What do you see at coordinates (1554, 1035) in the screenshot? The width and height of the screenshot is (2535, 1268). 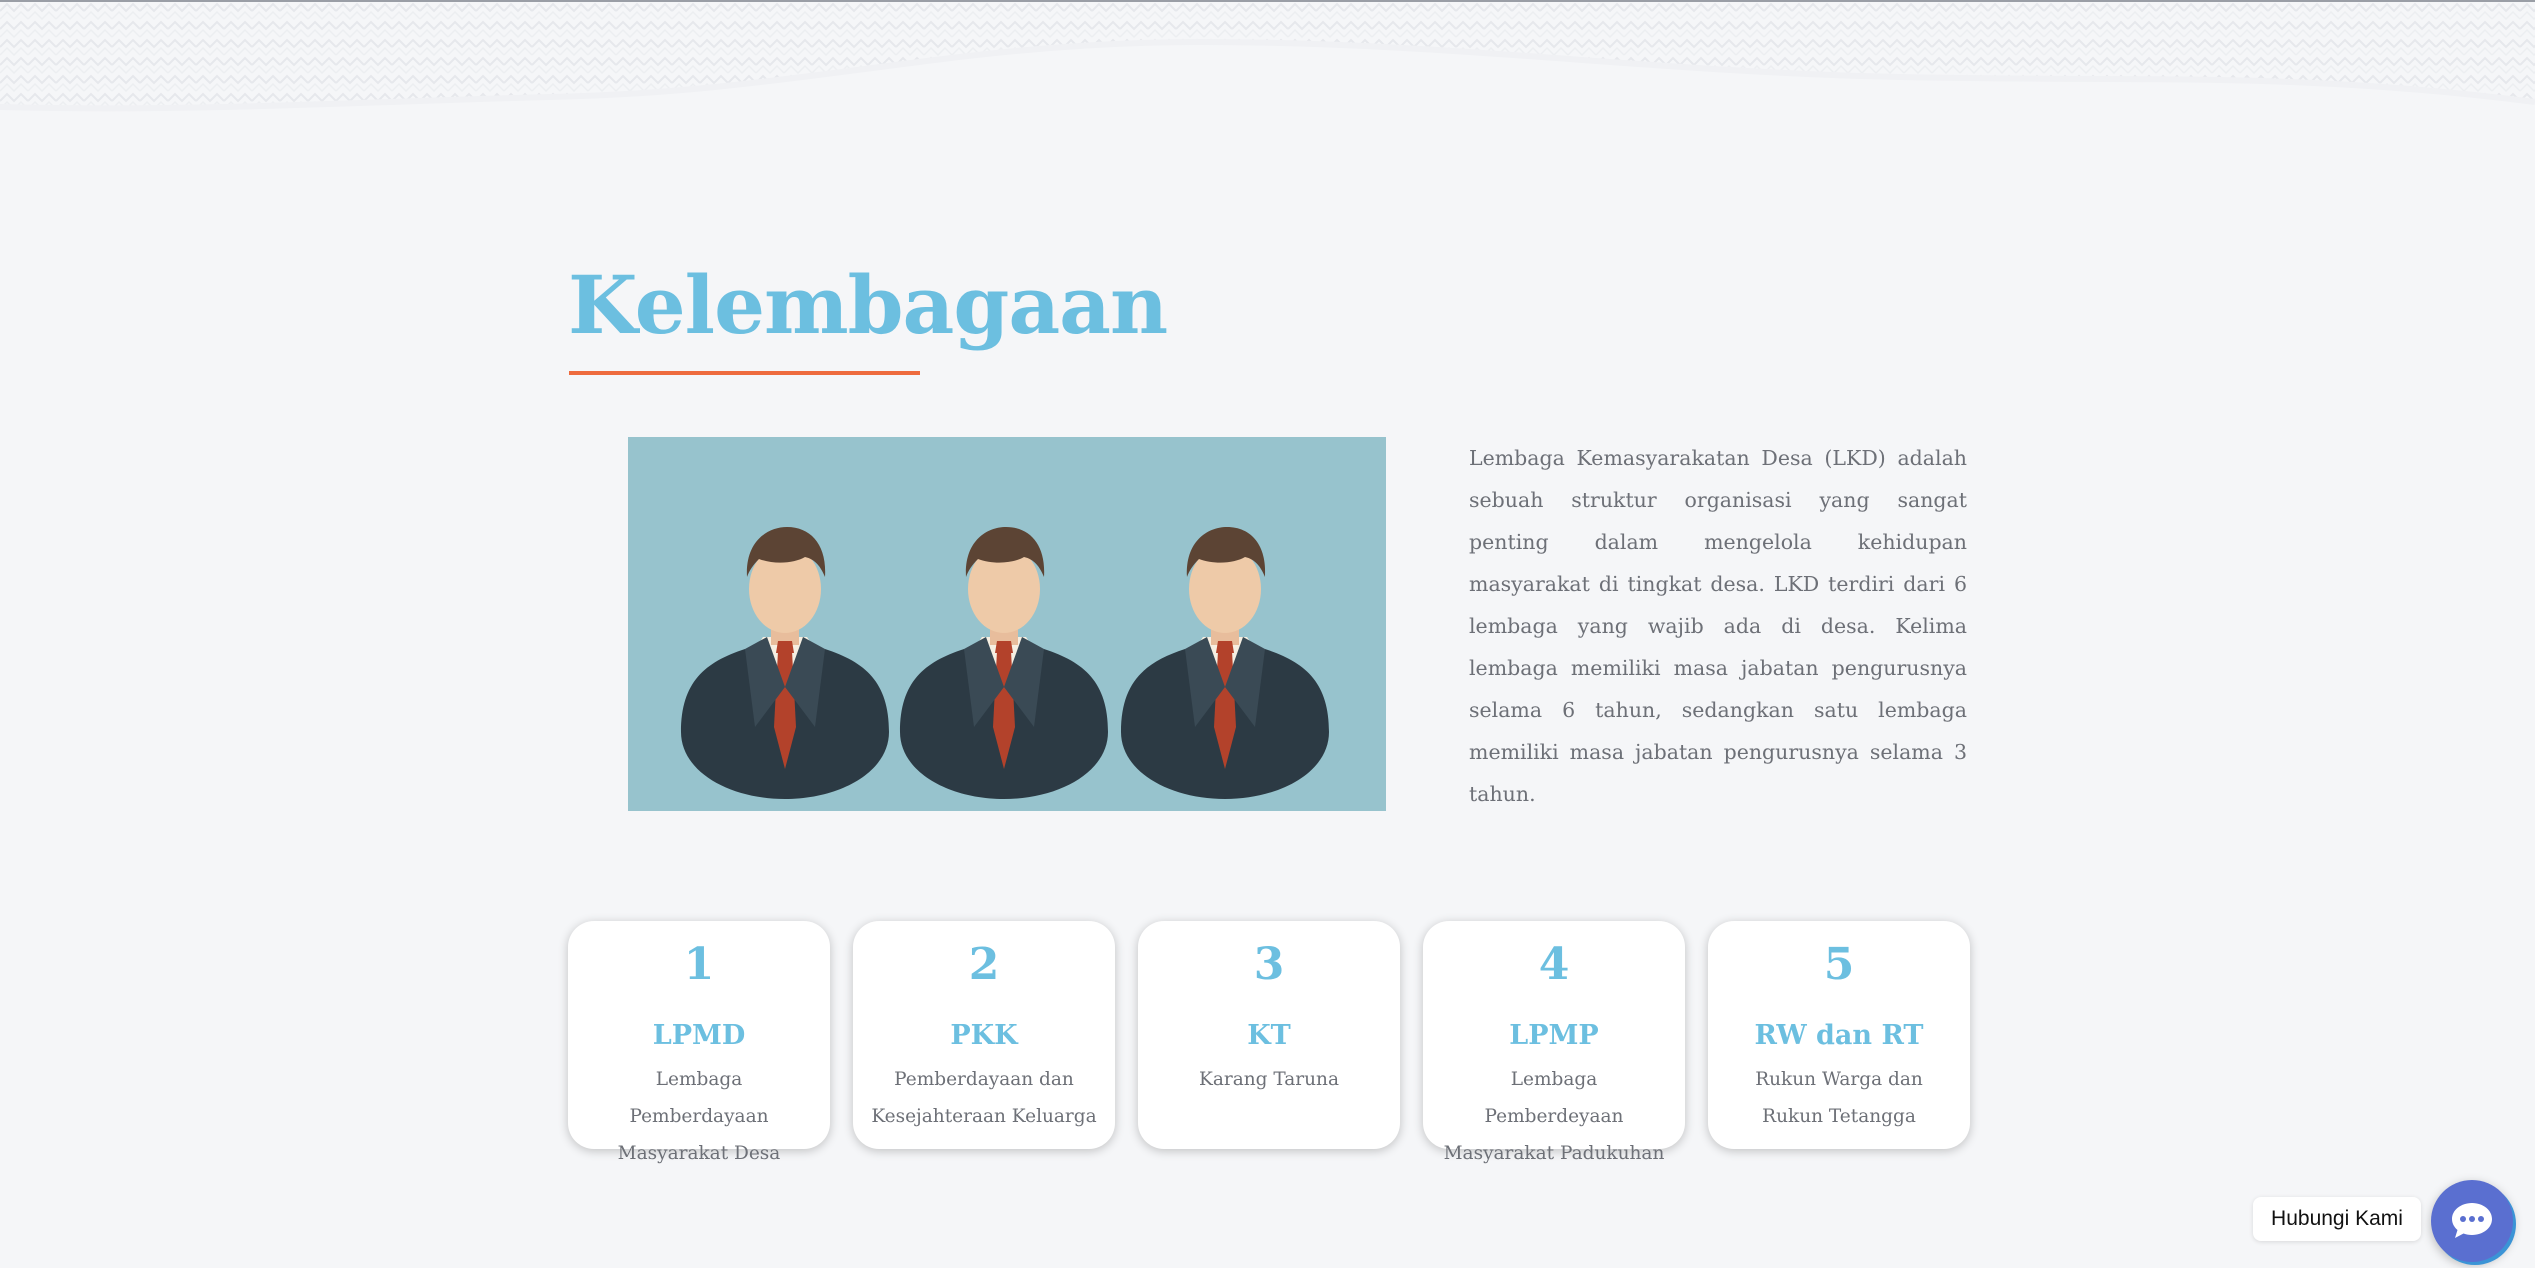 I see `card-title: LPMP` at bounding box center [1554, 1035].